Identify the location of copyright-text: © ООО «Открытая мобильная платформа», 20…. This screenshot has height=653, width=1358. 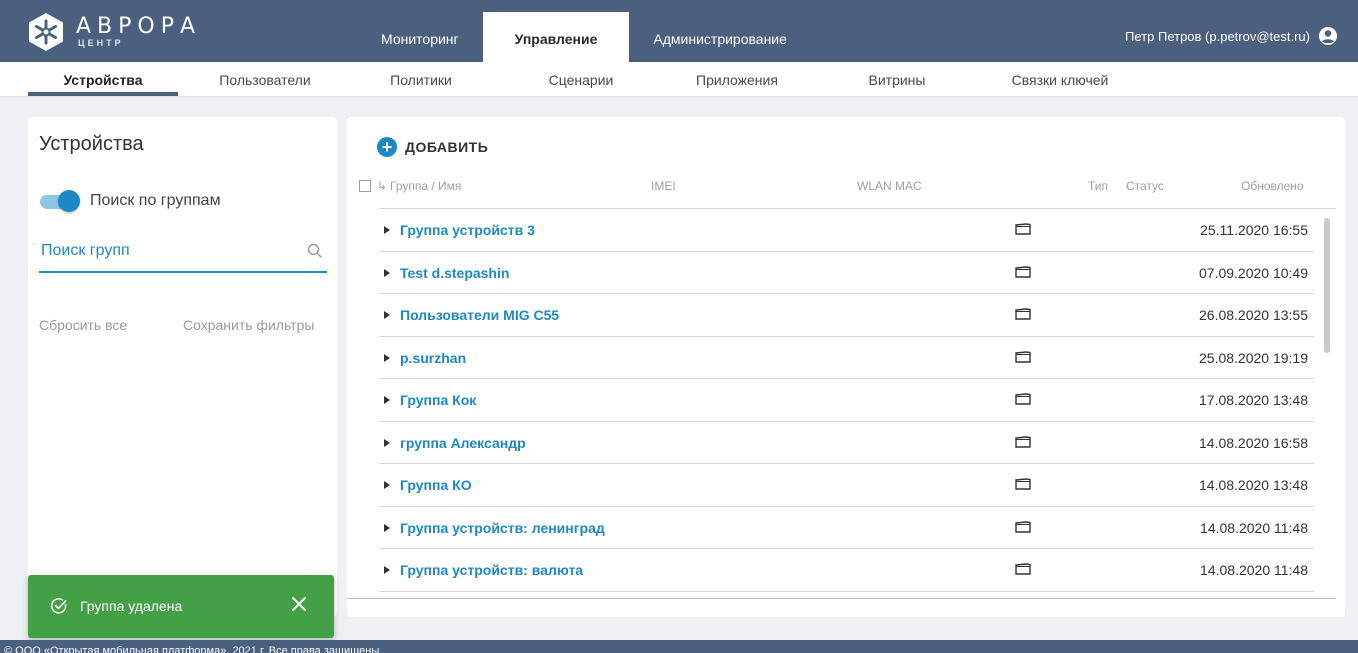
(192, 649).